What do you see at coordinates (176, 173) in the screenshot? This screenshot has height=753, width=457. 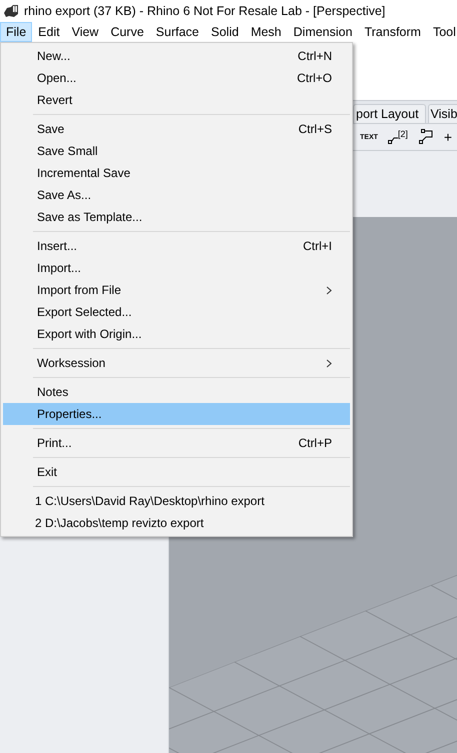 I see `menu-item: Incremental Save` at bounding box center [176, 173].